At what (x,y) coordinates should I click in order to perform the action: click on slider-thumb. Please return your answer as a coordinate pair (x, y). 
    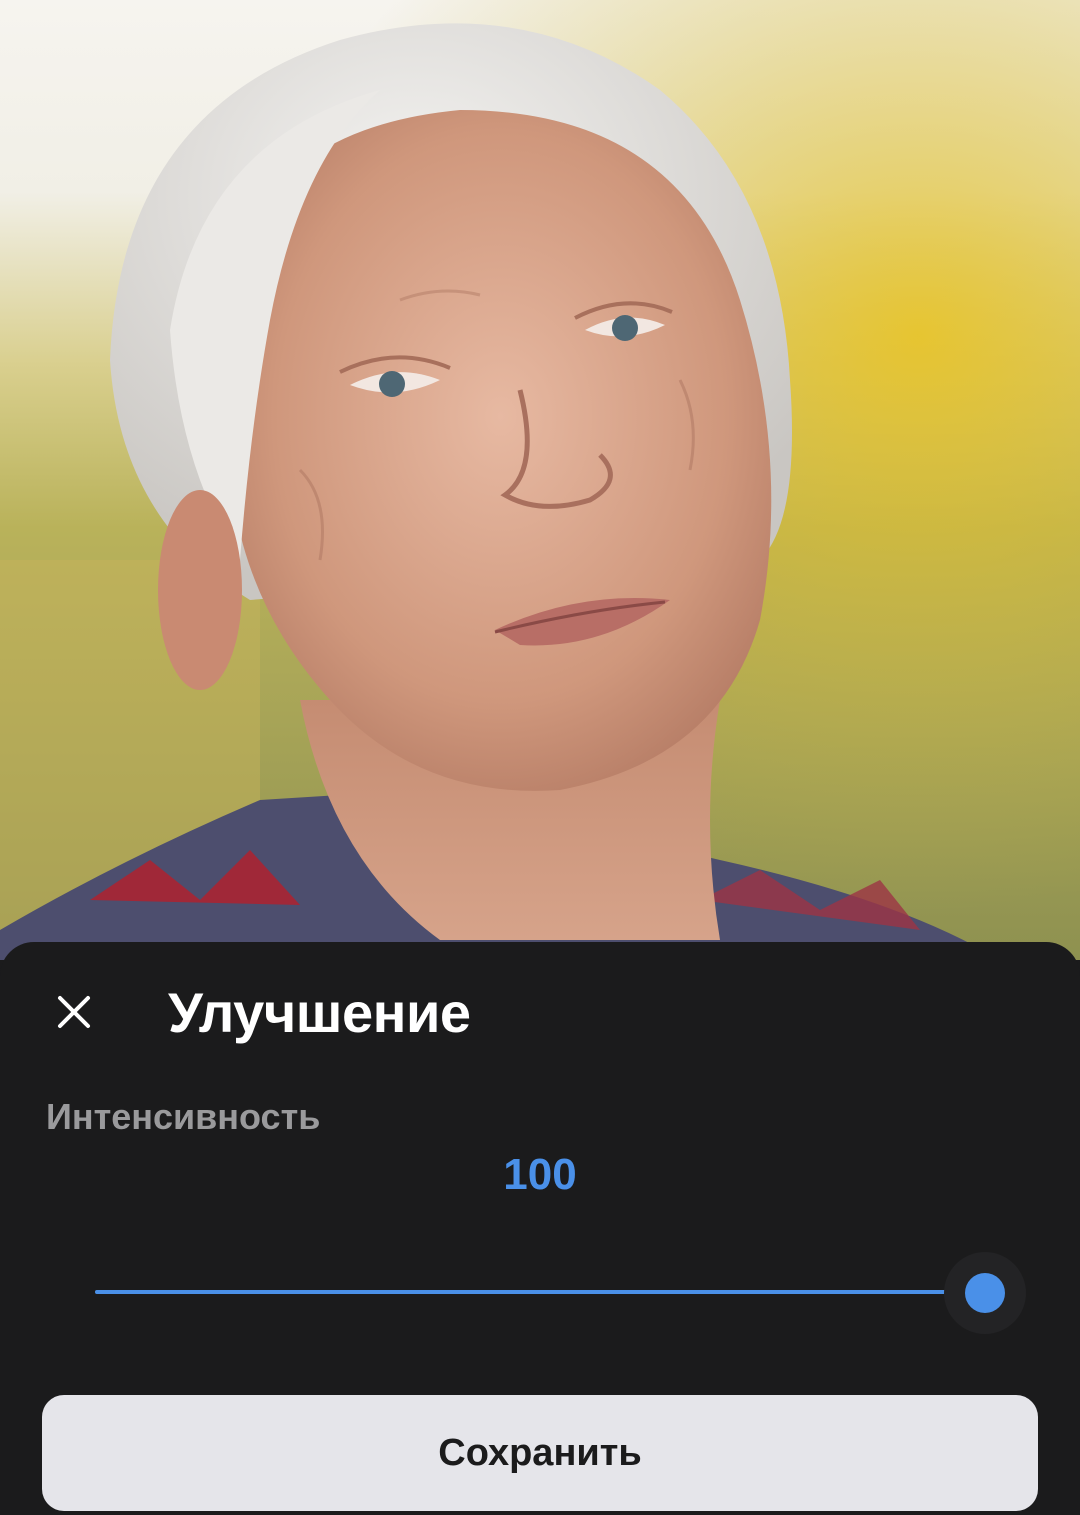
    Looking at the image, I should click on (985, 1293).